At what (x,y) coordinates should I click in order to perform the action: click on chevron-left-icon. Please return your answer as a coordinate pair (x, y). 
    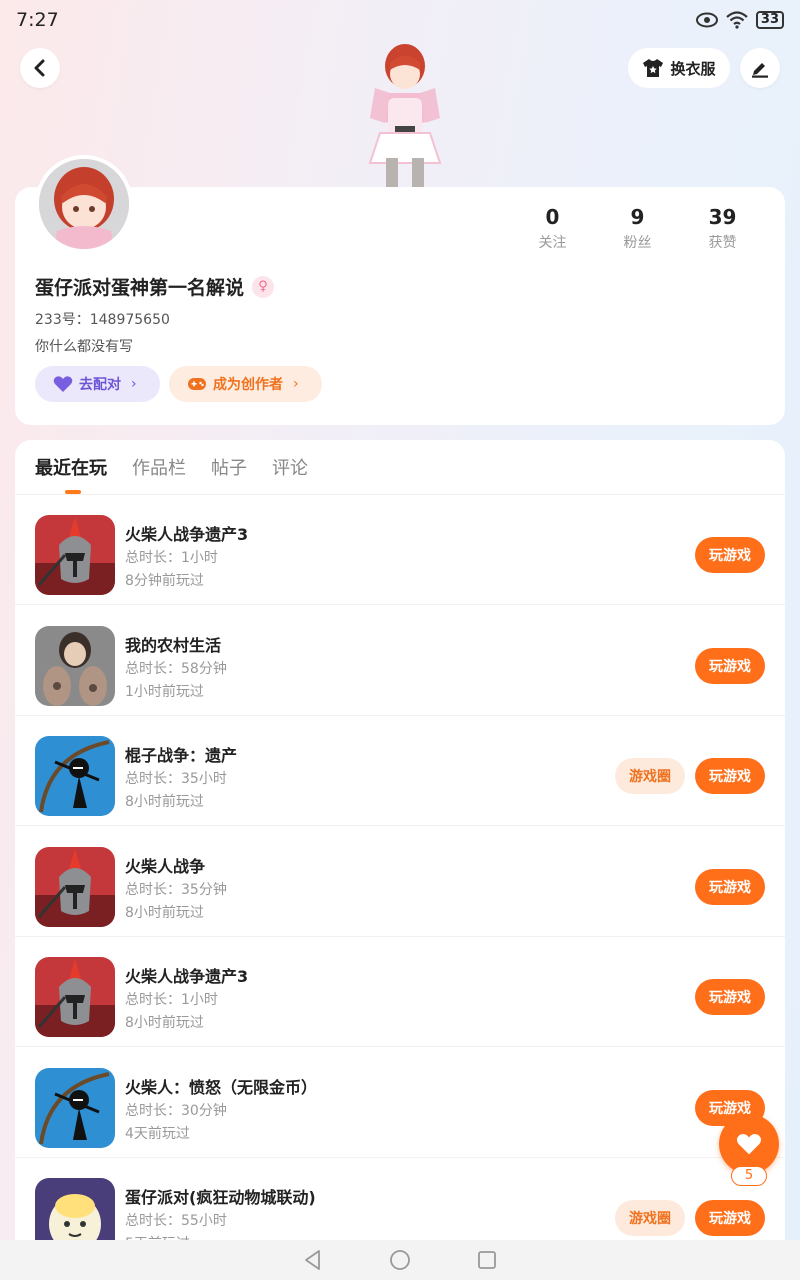
    Looking at the image, I should click on (39, 68).